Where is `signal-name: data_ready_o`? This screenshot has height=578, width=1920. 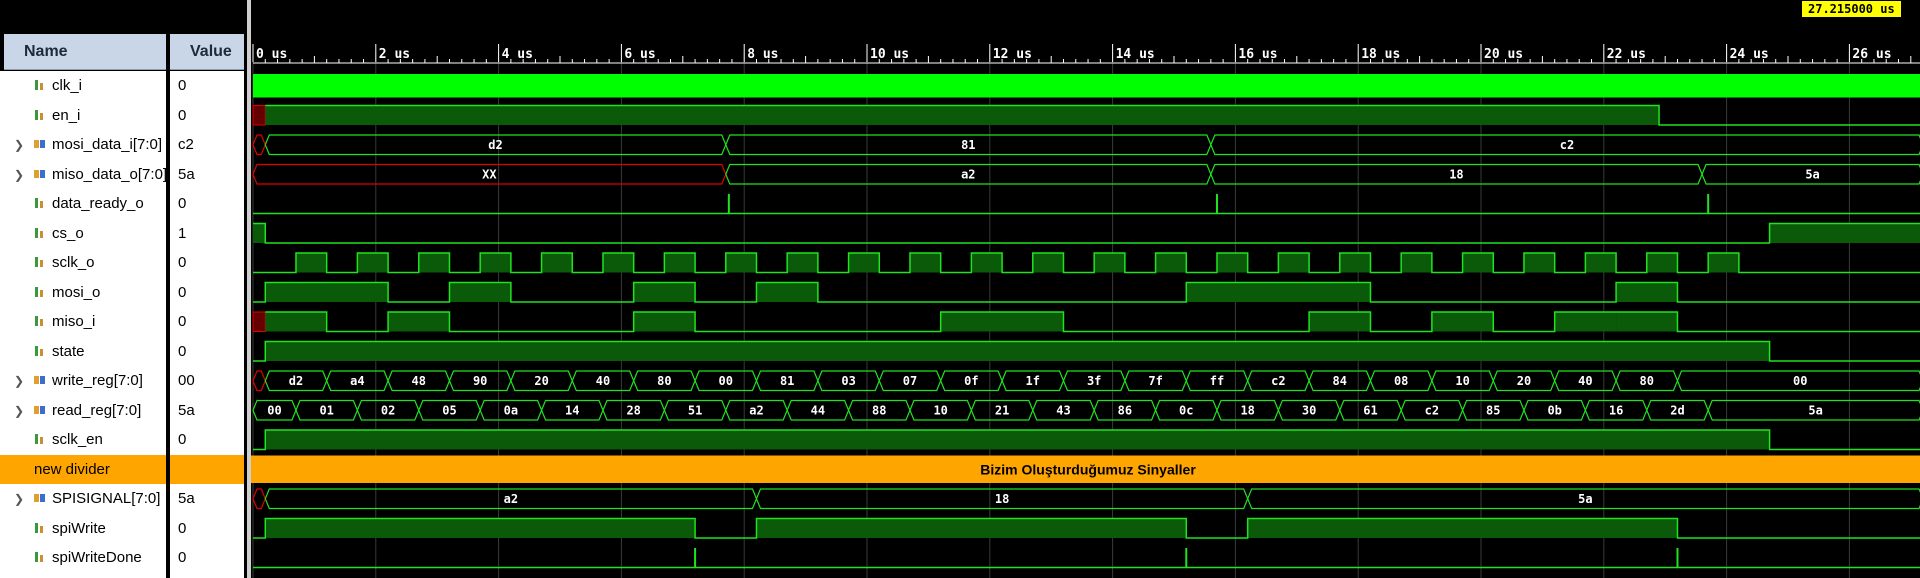
signal-name: data_ready_o is located at coordinates (98, 203).